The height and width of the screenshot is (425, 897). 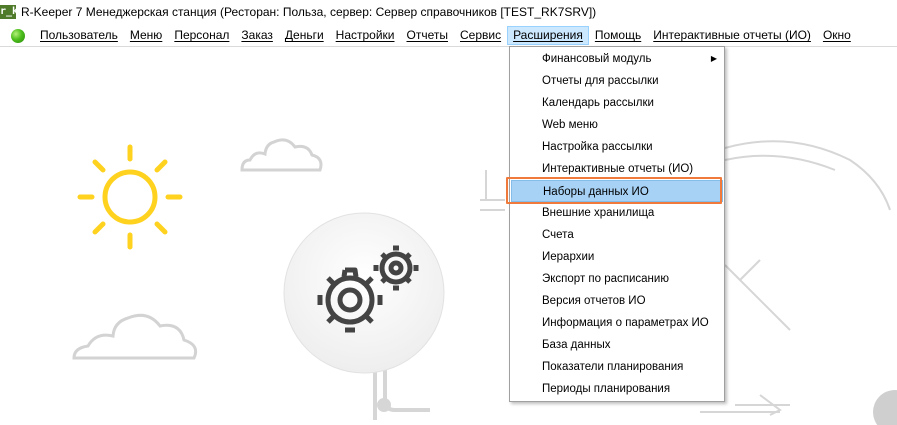 I want to click on dropdown-item-mailing-calendar: Календарь рассылки, so click(x=617, y=103).